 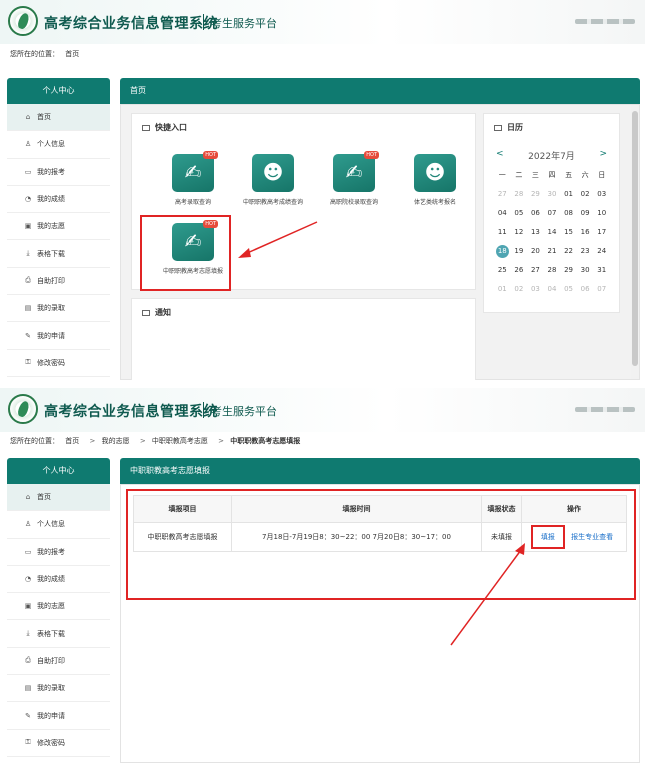 What do you see at coordinates (519, 251) in the screenshot?
I see `calendar-day: 19` at bounding box center [519, 251].